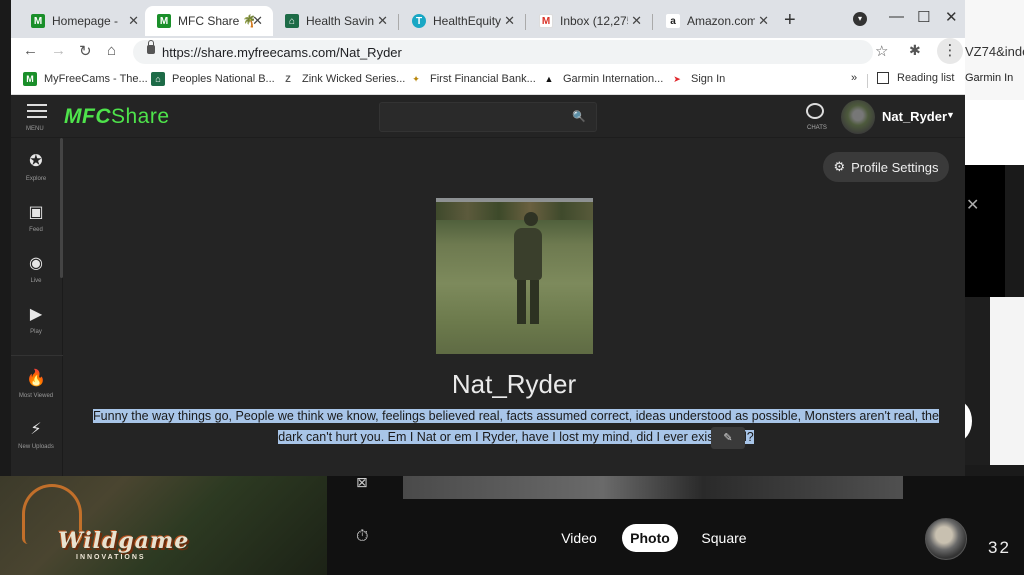 This screenshot has height=575, width=1024. I want to click on browser-menu-icon: ⋮, so click(950, 51).